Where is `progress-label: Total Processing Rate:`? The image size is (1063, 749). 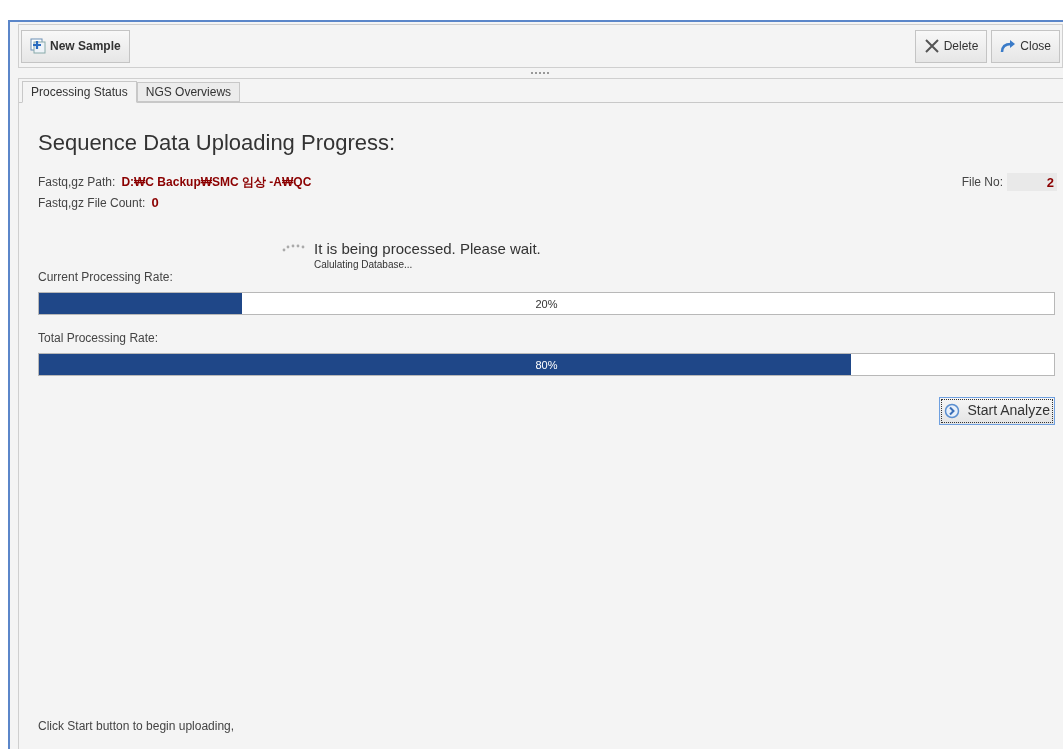 progress-label: Total Processing Rate: is located at coordinates (99, 338).